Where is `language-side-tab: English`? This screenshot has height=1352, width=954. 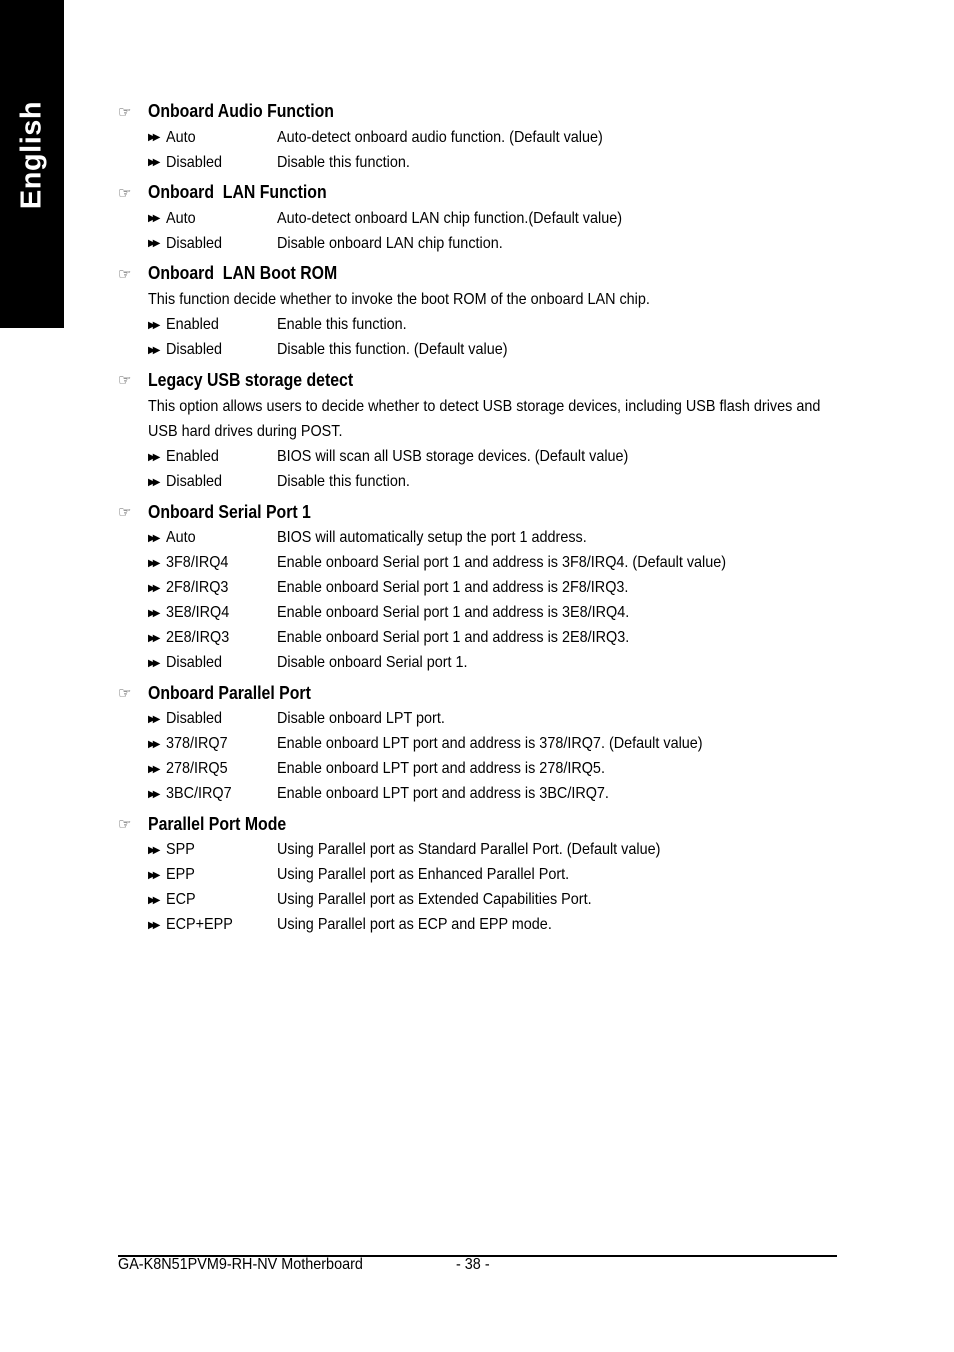 language-side-tab: English is located at coordinates (32, 164).